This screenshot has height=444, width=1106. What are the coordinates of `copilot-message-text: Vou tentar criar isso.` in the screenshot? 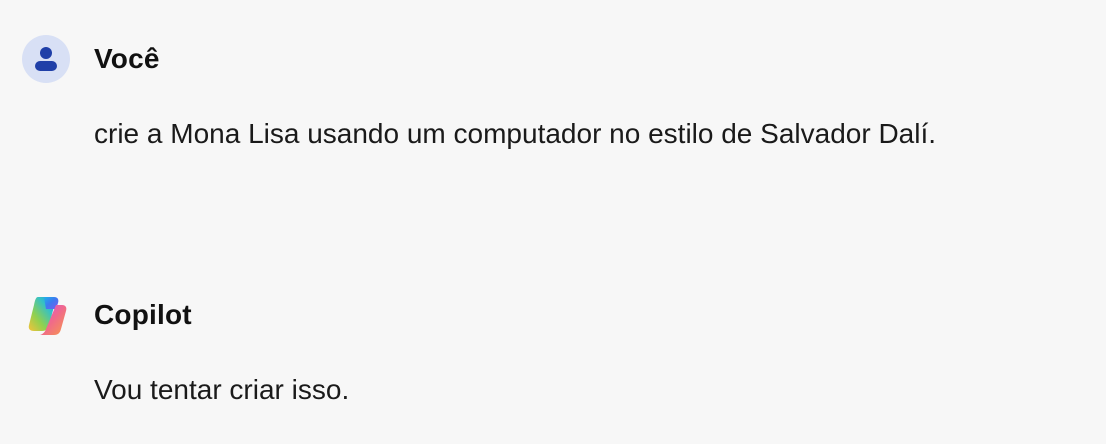 It's located at (222, 389).